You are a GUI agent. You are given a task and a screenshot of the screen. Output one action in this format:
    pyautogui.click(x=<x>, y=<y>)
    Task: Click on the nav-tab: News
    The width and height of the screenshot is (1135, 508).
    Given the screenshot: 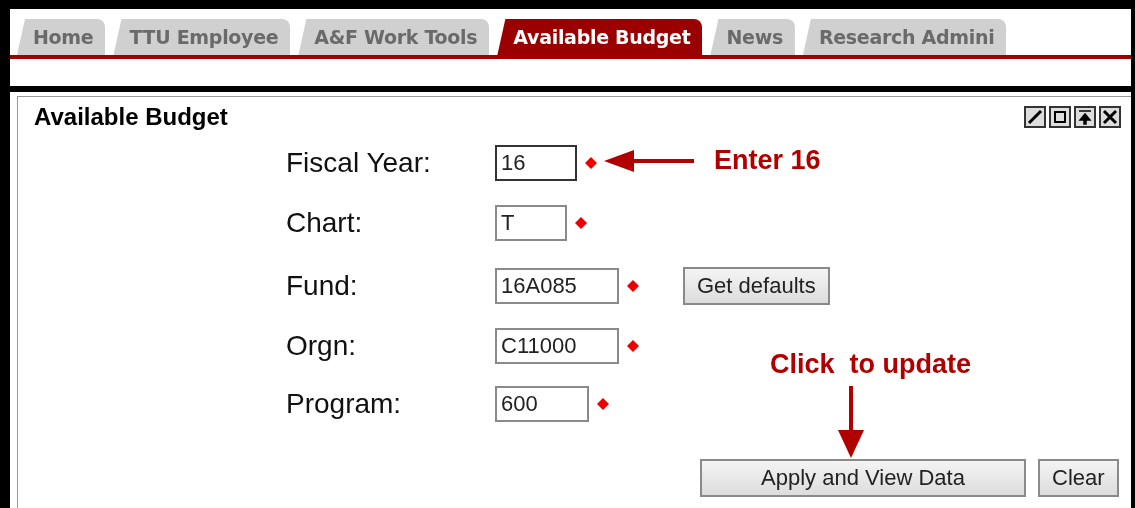 What is the action you would take?
    pyautogui.click(x=752, y=37)
    